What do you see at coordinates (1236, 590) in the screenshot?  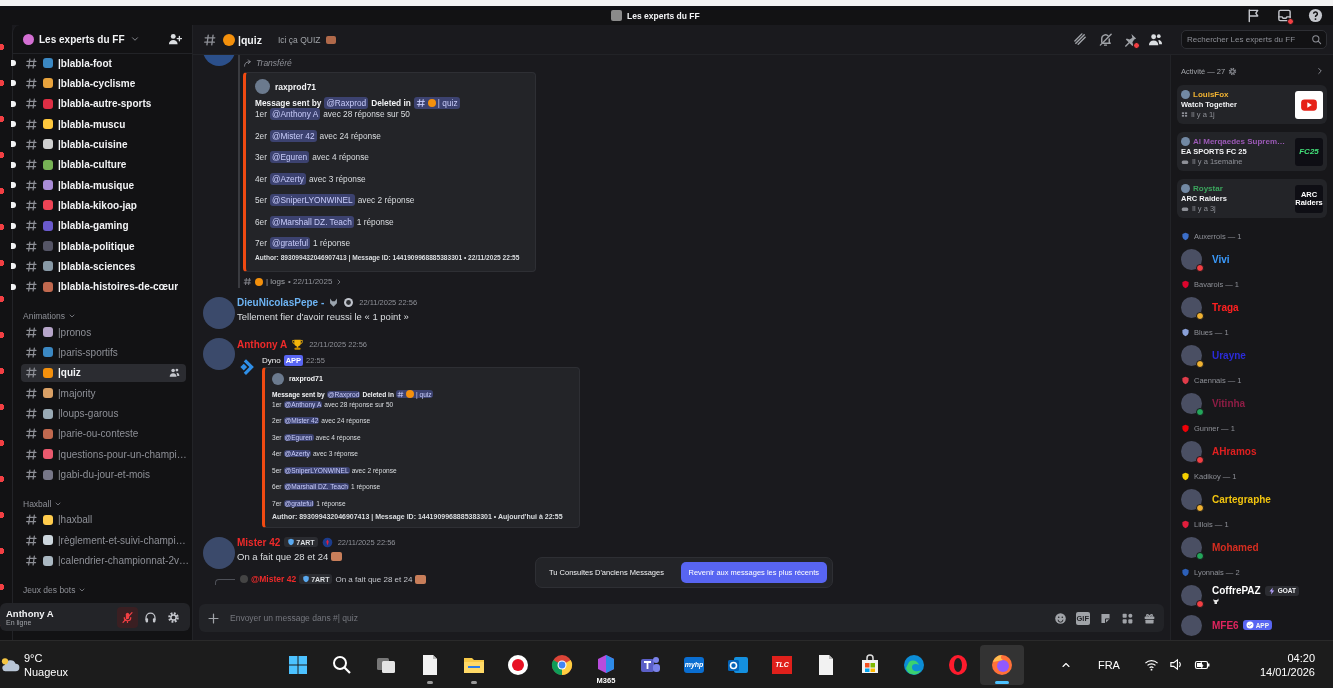 I see `member-name: CoffrePAZ` at bounding box center [1236, 590].